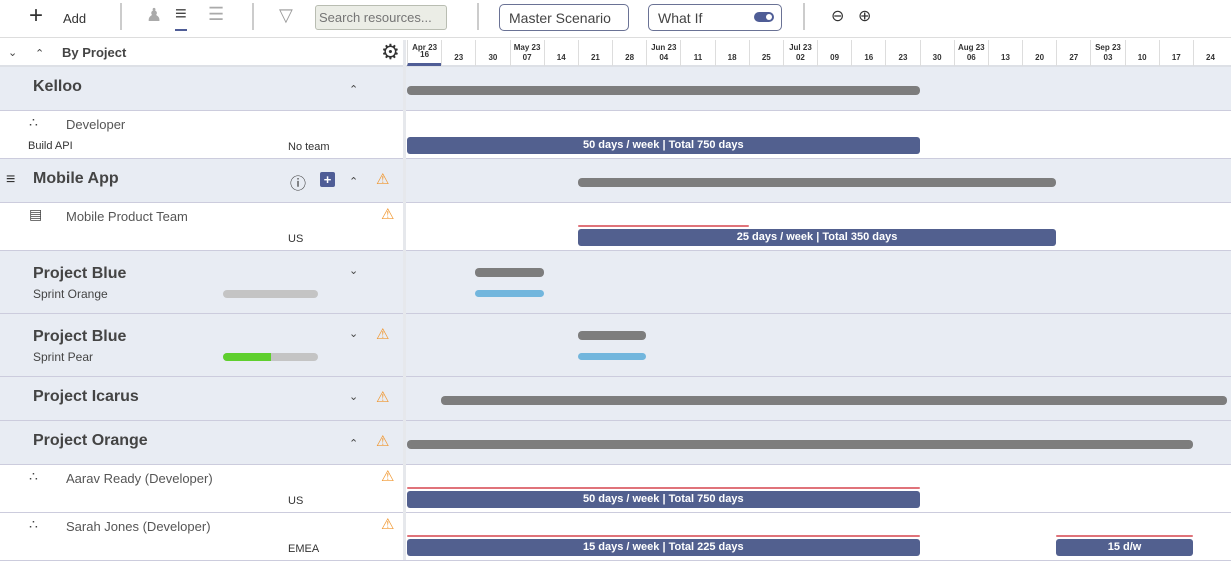 This screenshot has height=561, width=1231. Describe the element at coordinates (1124, 547) in the screenshot. I see `allocation-bar: 15 d/w` at that location.